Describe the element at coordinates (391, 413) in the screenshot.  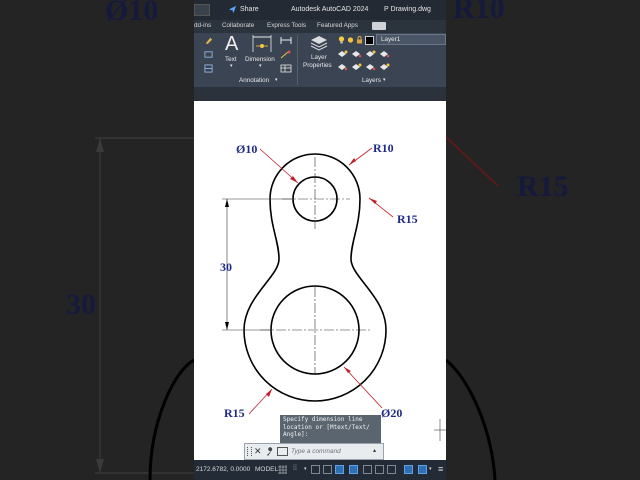
I see `label-dia20: Ø20` at that location.